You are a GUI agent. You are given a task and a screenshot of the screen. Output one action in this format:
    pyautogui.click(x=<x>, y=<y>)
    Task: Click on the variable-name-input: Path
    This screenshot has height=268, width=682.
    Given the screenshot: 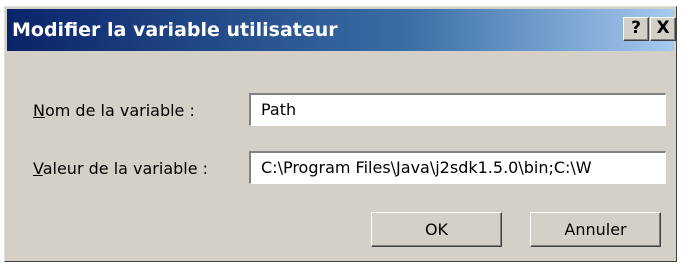 What is the action you would take?
    pyautogui.click(x=457, y=109)
    